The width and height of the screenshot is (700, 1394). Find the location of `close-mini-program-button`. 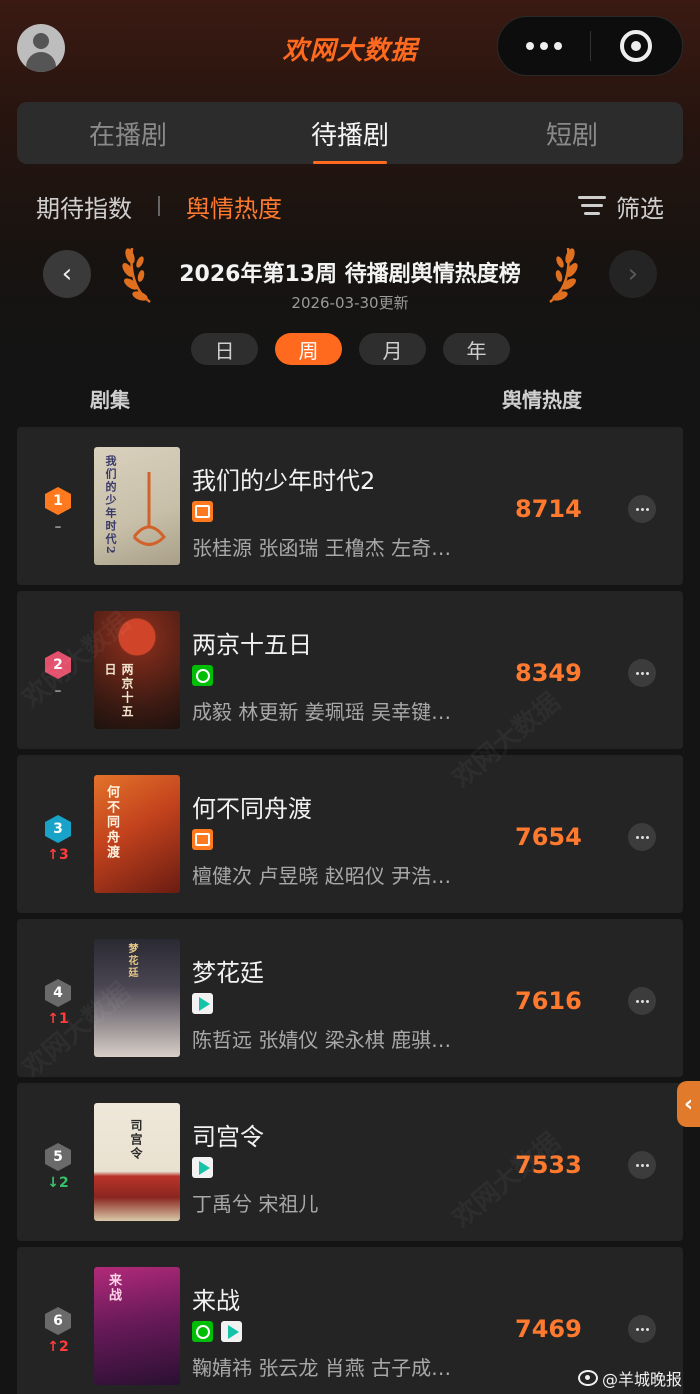

close-mini-program-button is located at coordinates (637, 46).